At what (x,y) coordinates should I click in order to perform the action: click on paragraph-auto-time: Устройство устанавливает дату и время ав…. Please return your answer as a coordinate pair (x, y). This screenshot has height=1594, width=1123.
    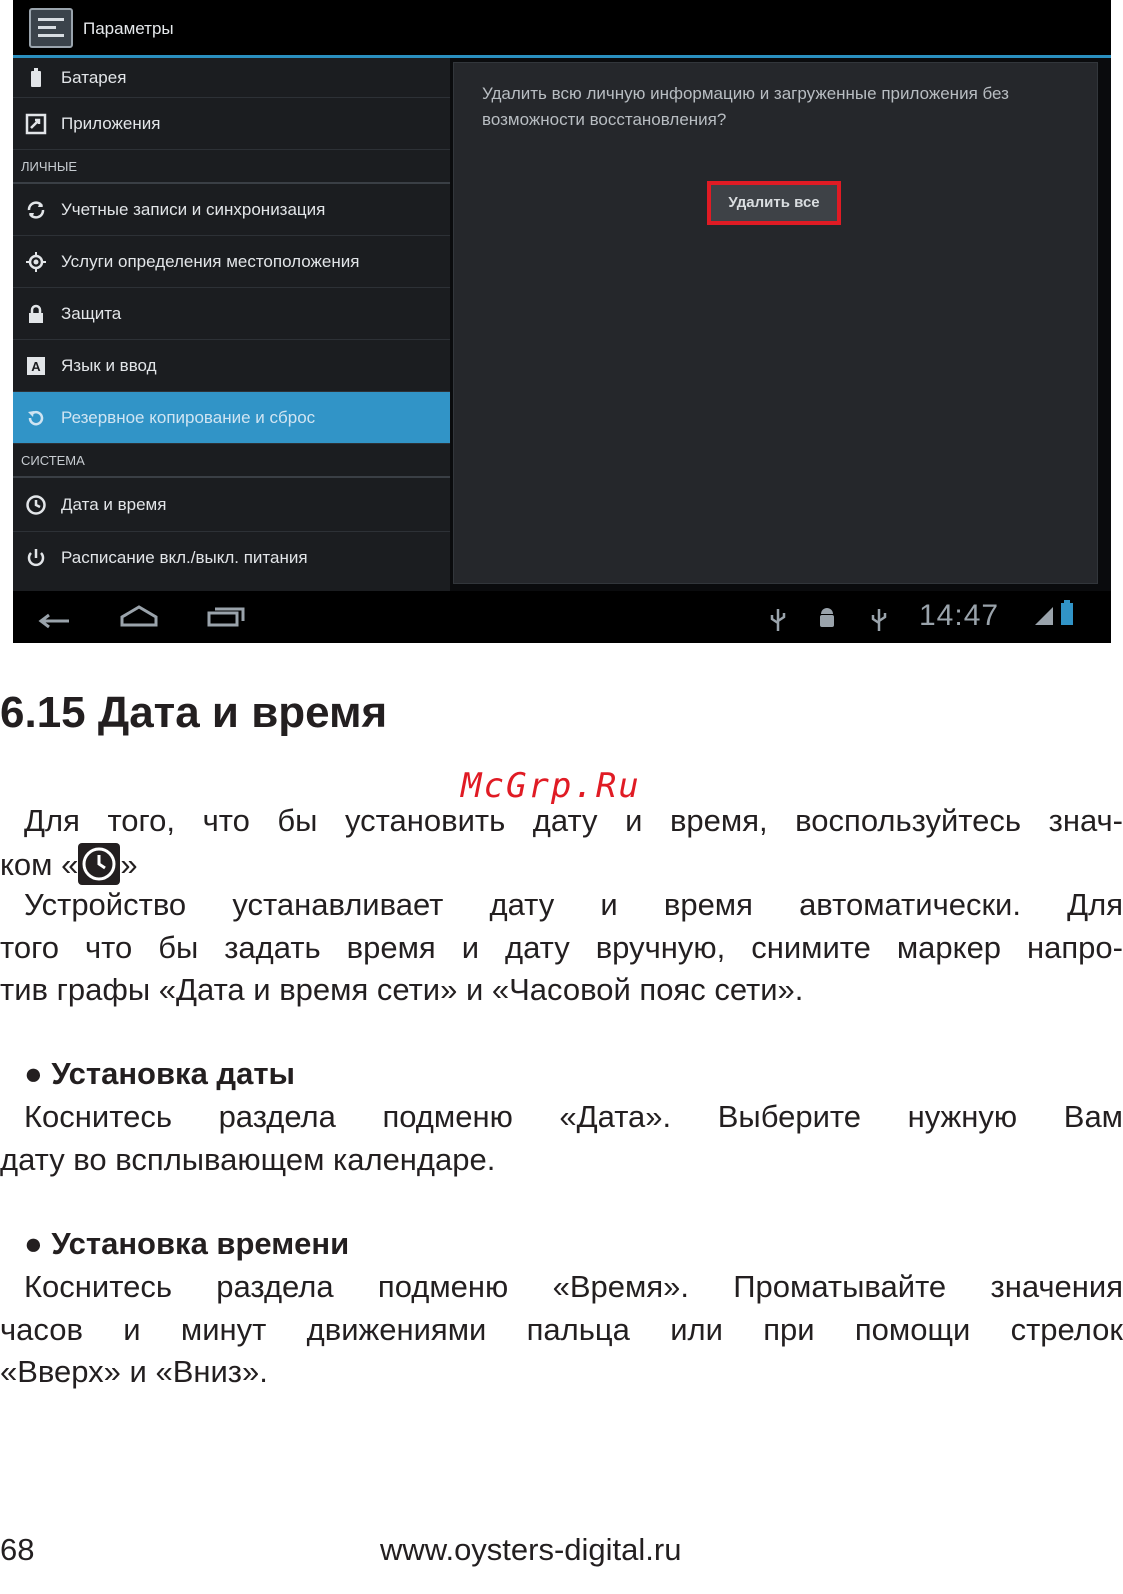
    Looking at the image, I should click on (561, 948).